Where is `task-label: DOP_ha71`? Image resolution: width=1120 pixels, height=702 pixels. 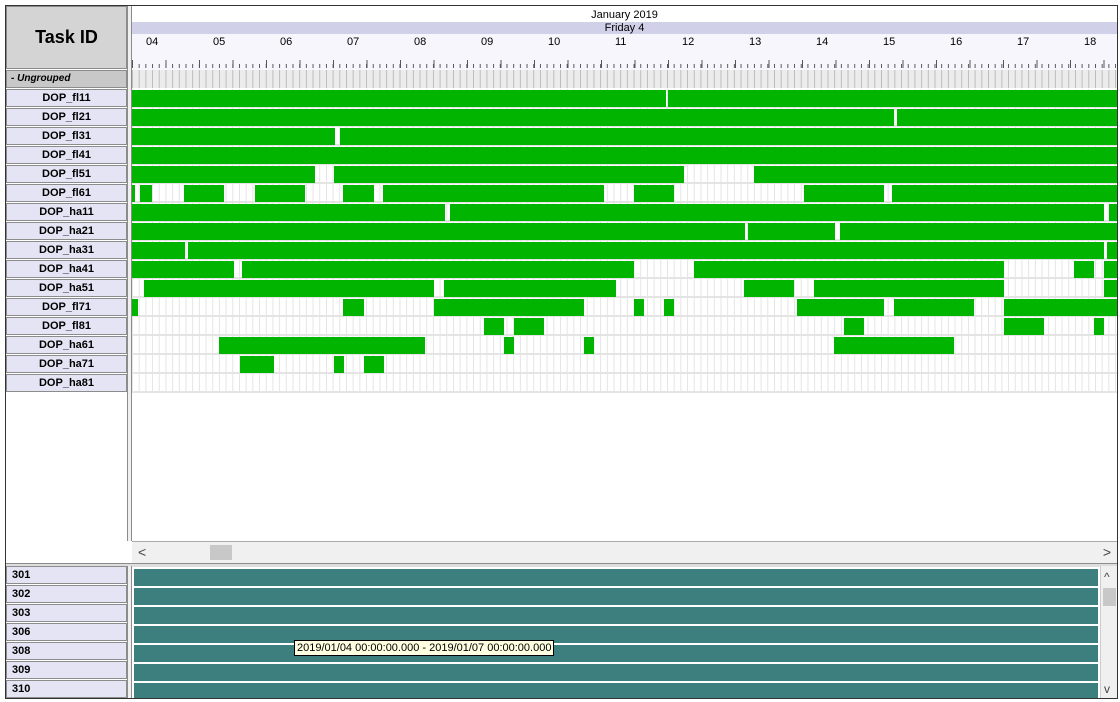 task-label: DOP_ha71 is located at coordinates (66, 364).